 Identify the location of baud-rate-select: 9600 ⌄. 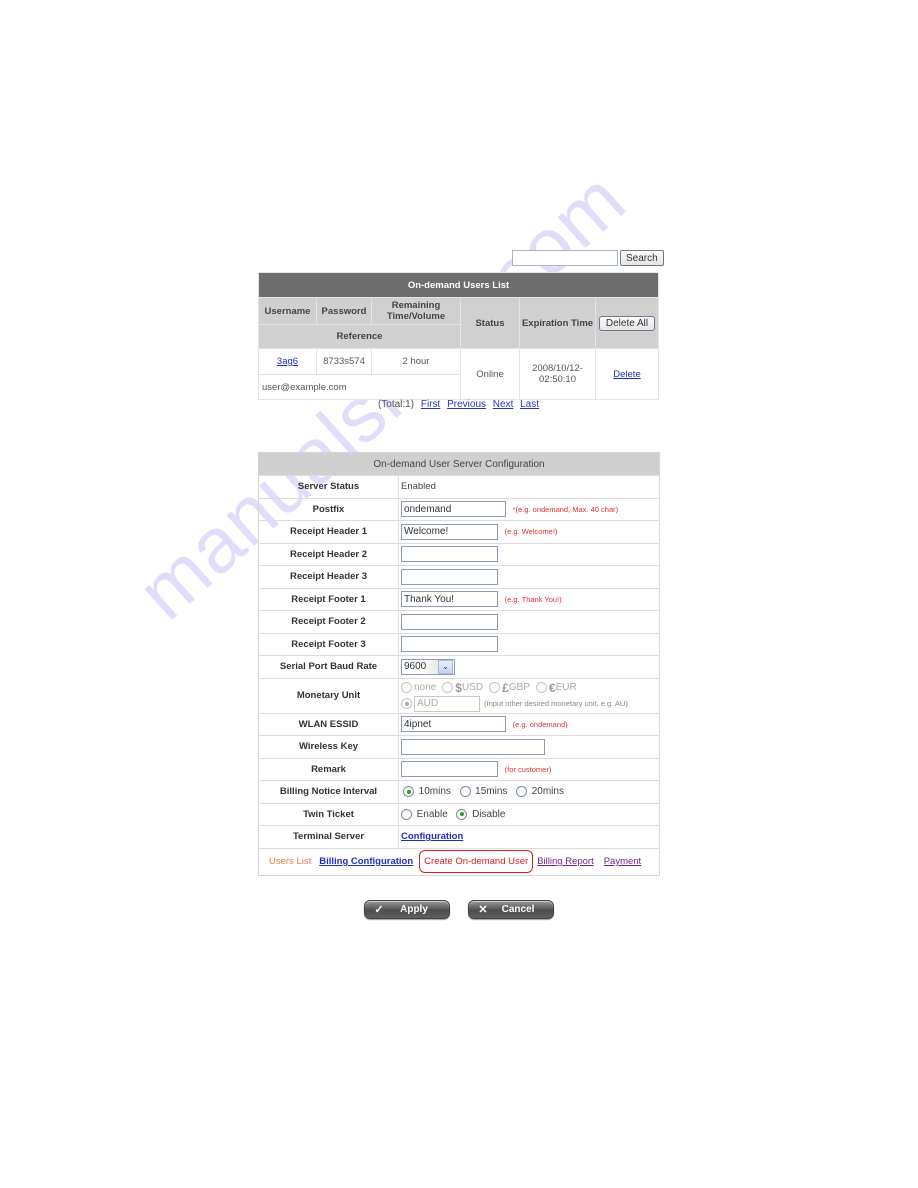
(428, 666).